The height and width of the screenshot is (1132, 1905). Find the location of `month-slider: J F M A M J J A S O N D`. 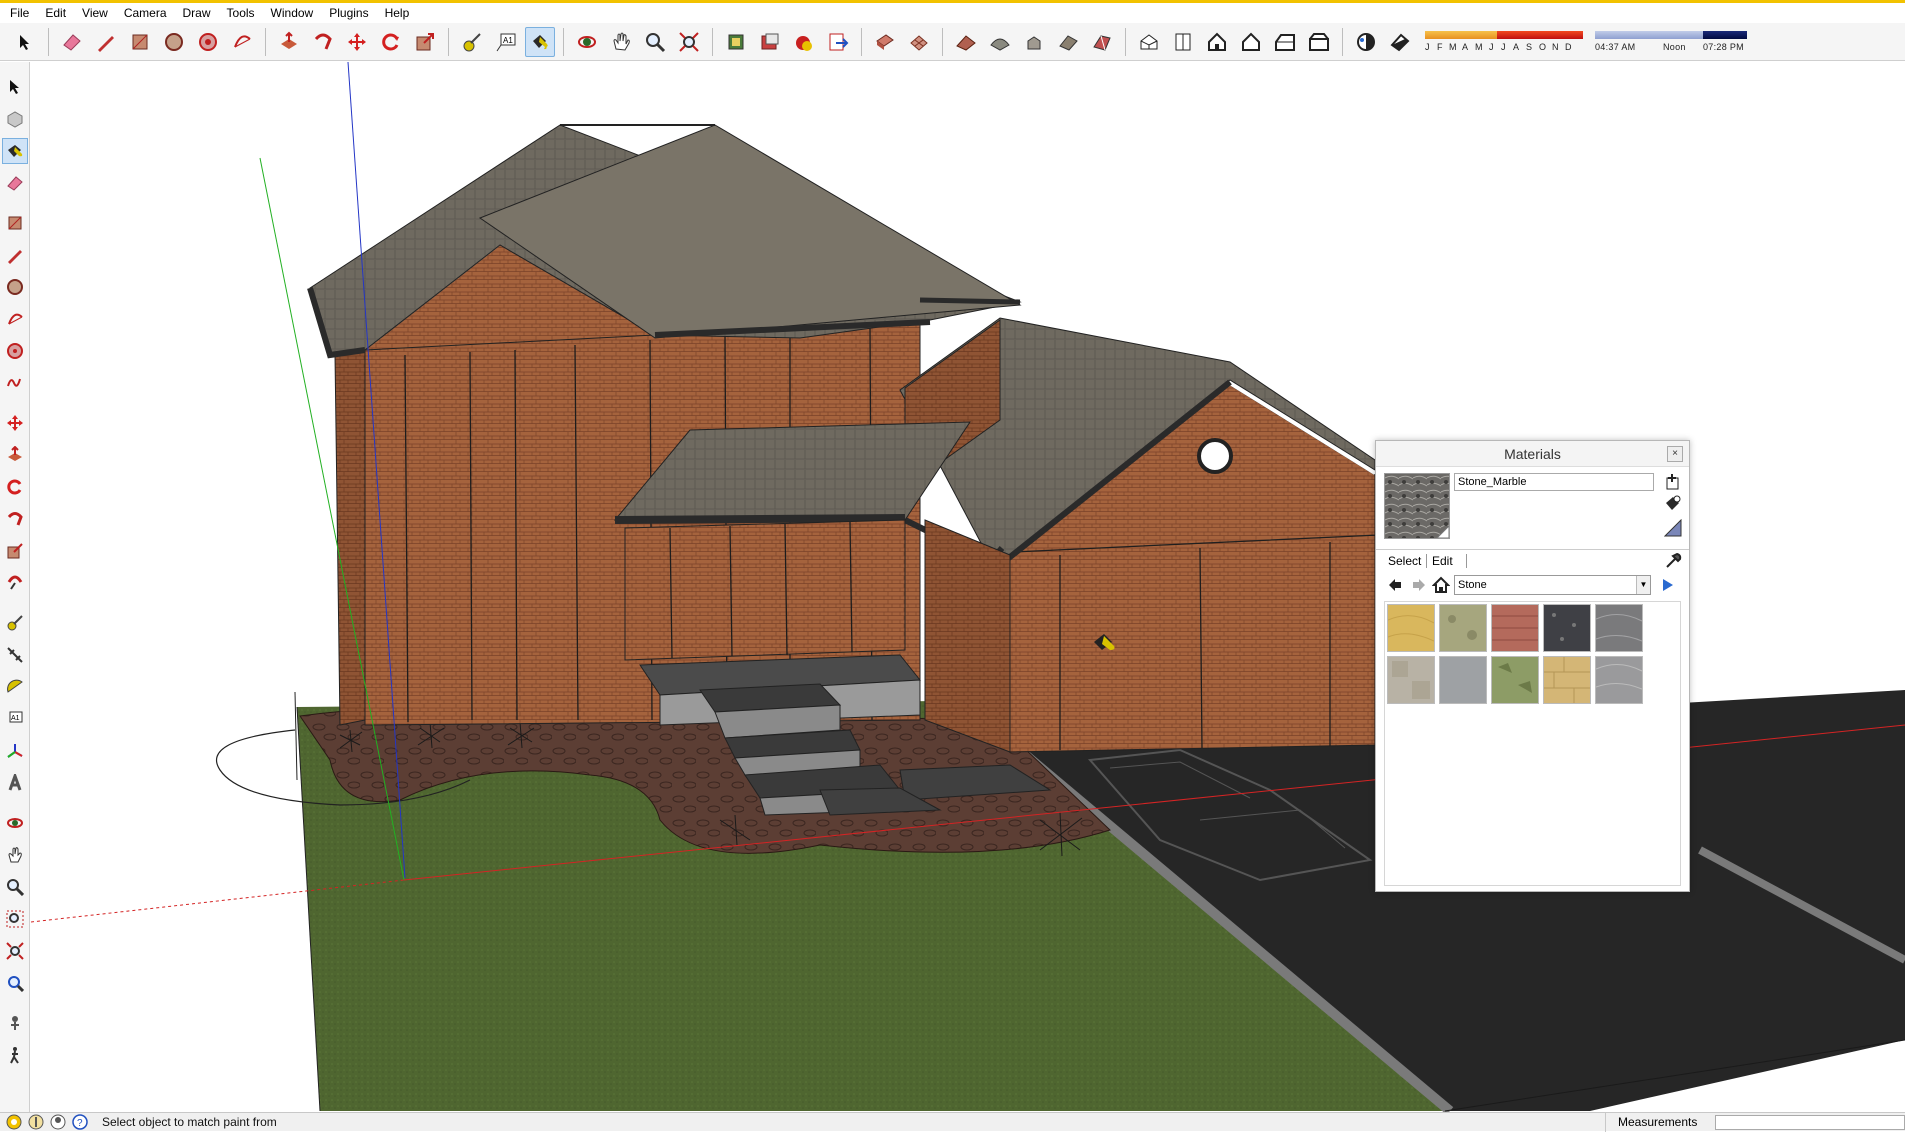

month-slider: J F M A M J J A S O N D is located at coordinates (1504, 41).